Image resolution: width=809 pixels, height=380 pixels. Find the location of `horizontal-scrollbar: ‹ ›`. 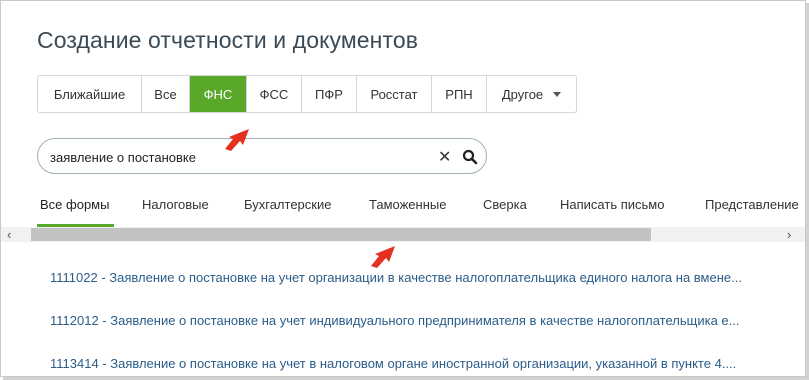

horizontal-scrollbar: ‹ › is located at coordinates (403, 234).